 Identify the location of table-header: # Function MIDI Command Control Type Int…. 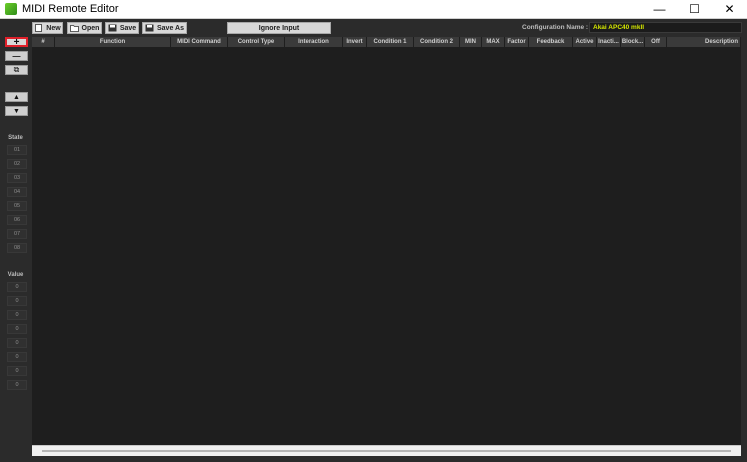
(386, 42).